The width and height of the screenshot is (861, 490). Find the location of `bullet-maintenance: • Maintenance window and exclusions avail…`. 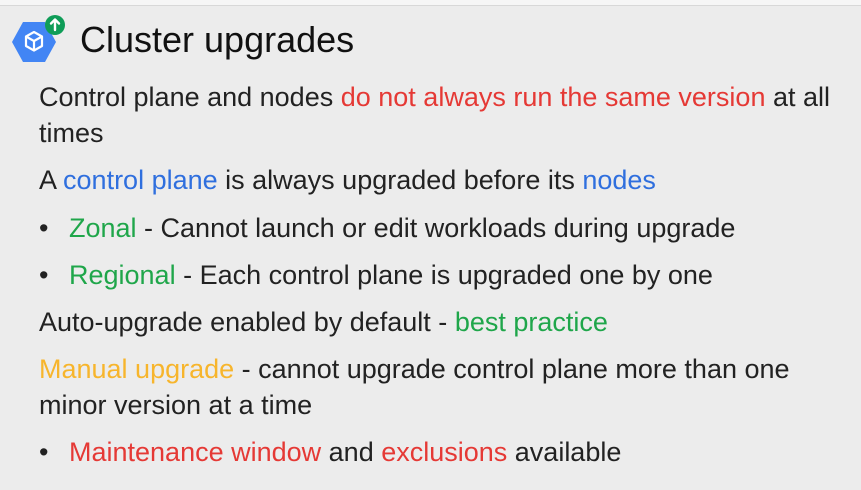

bullet-maintenance: • Maintenance window and exclusions avail… is located at coordinates (444, 452).